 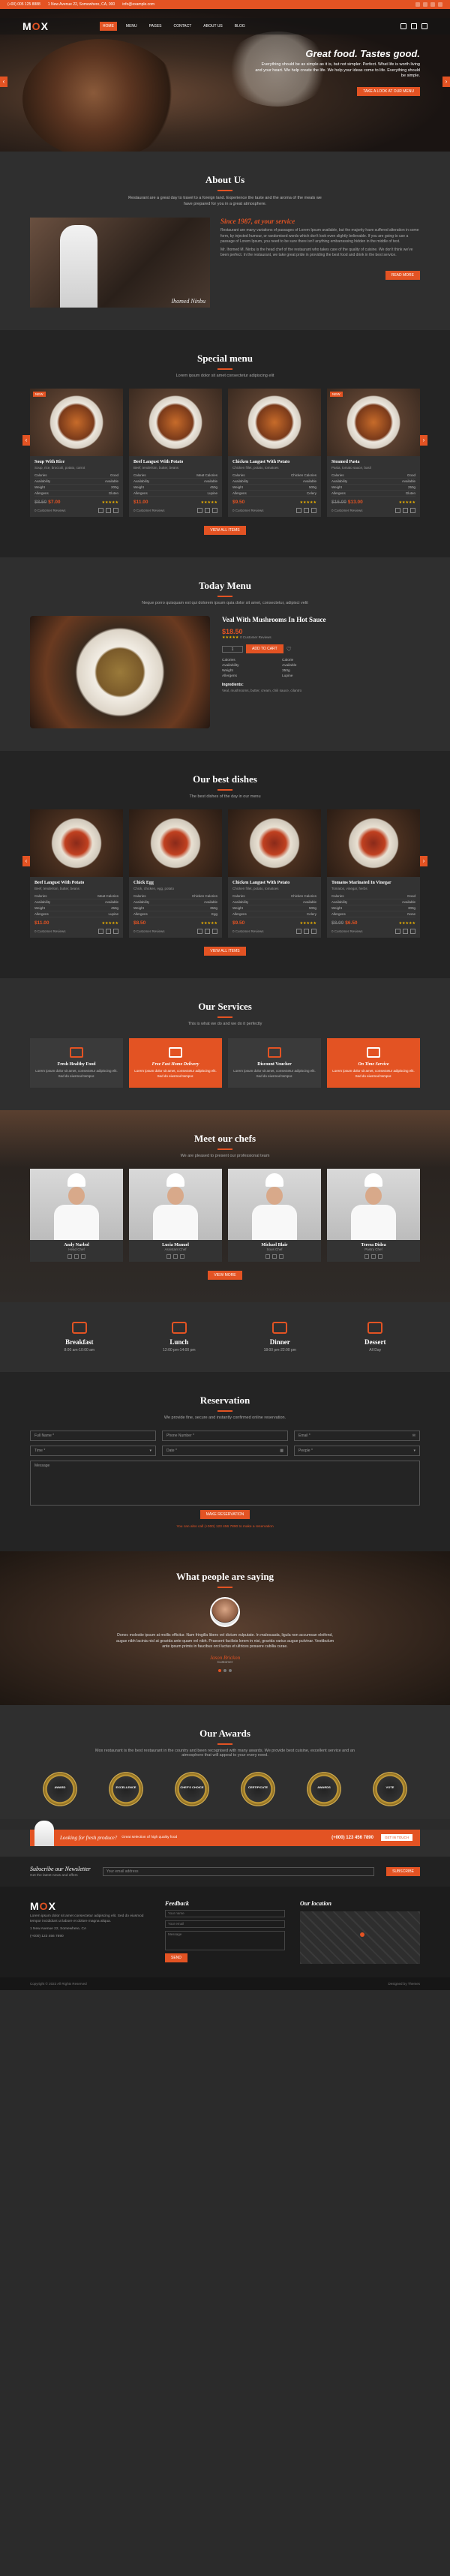 What do you see at coordinates (440, 4) in the screenshot?
I see `youtube-icon` at bounding box center [440, 4].